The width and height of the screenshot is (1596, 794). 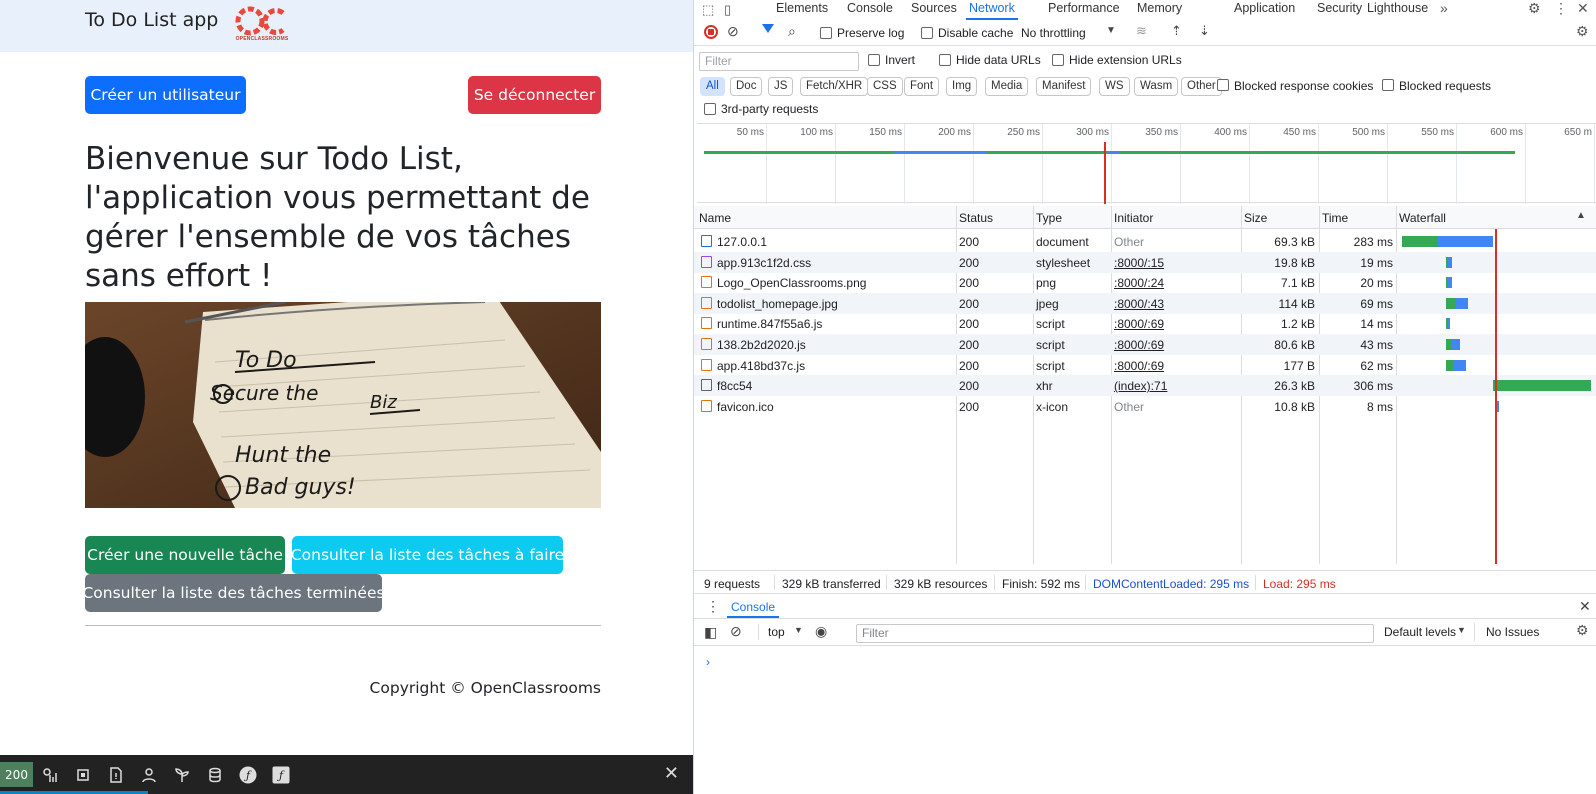 I want to click on type-filter-doc: Doc, so click(x=746, y=86).